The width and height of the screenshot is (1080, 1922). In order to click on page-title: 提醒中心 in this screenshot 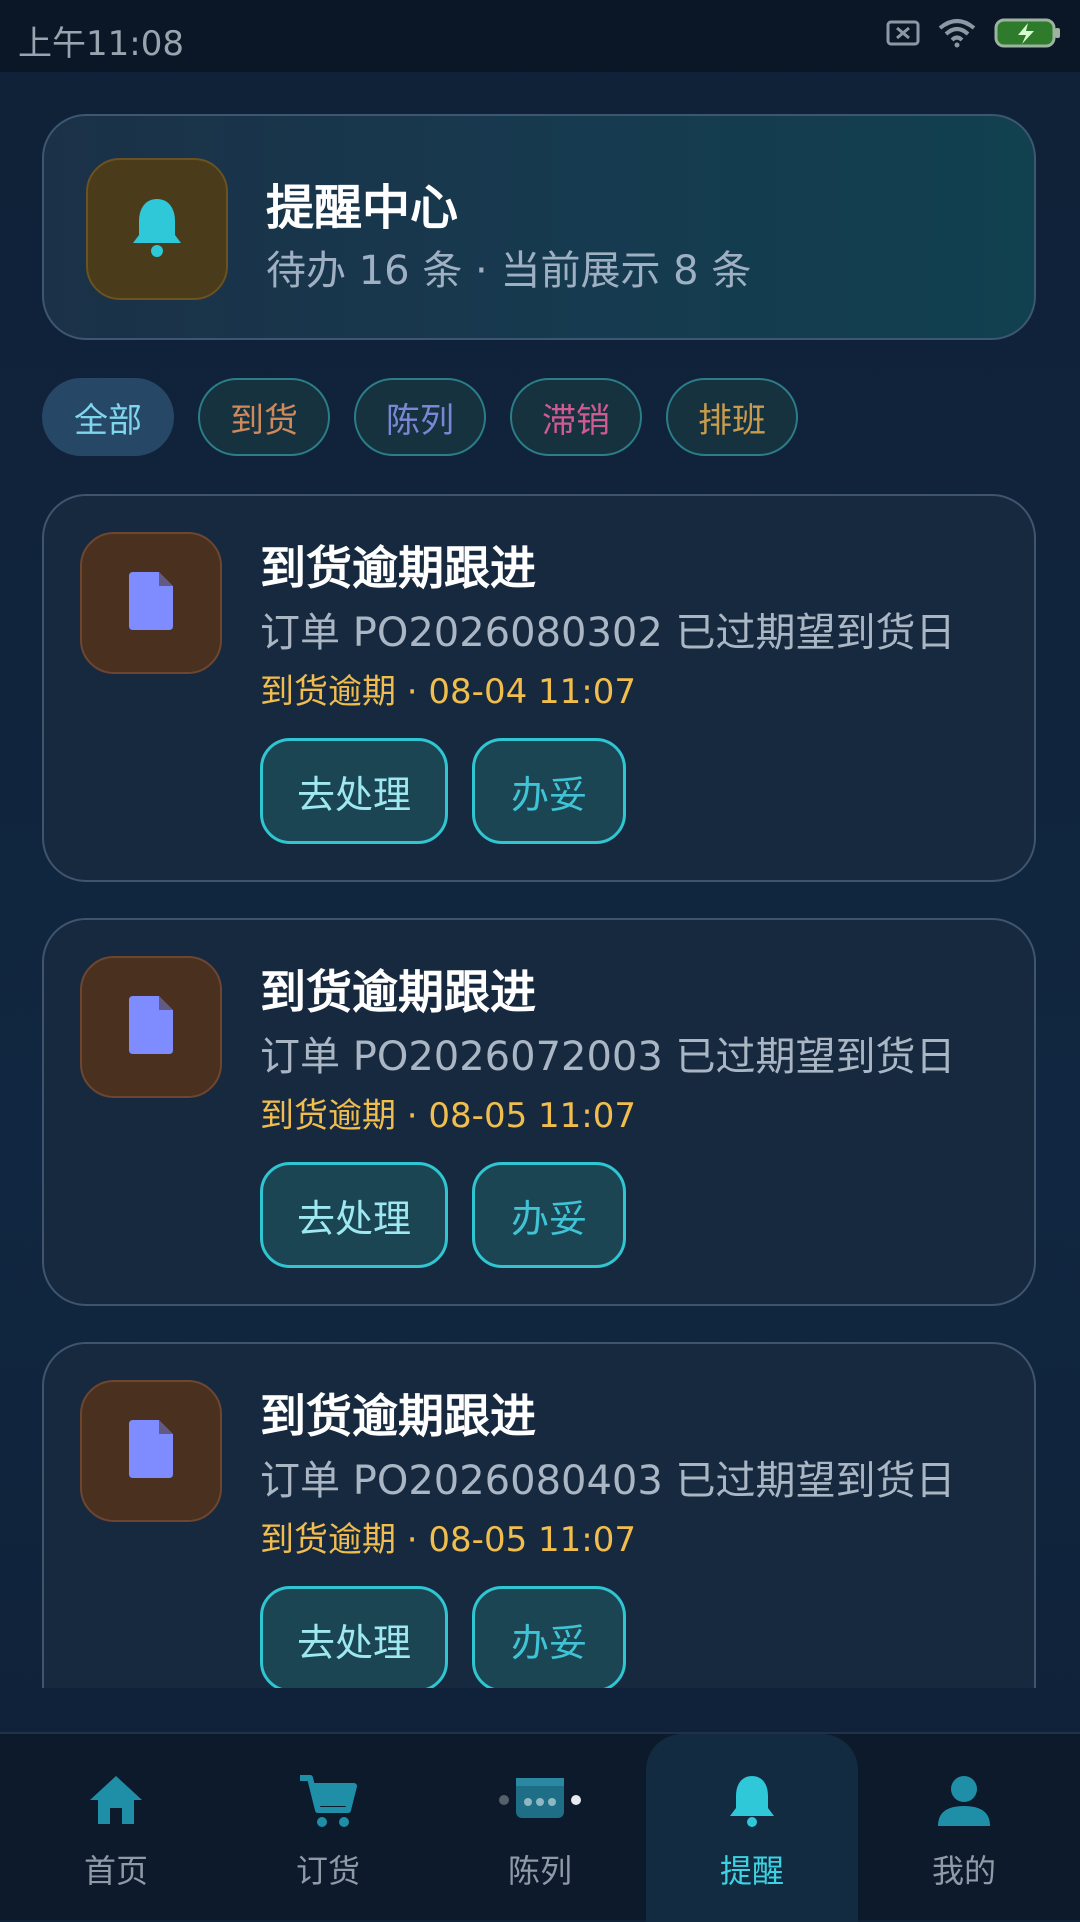, I will do `click(362, 208)`.